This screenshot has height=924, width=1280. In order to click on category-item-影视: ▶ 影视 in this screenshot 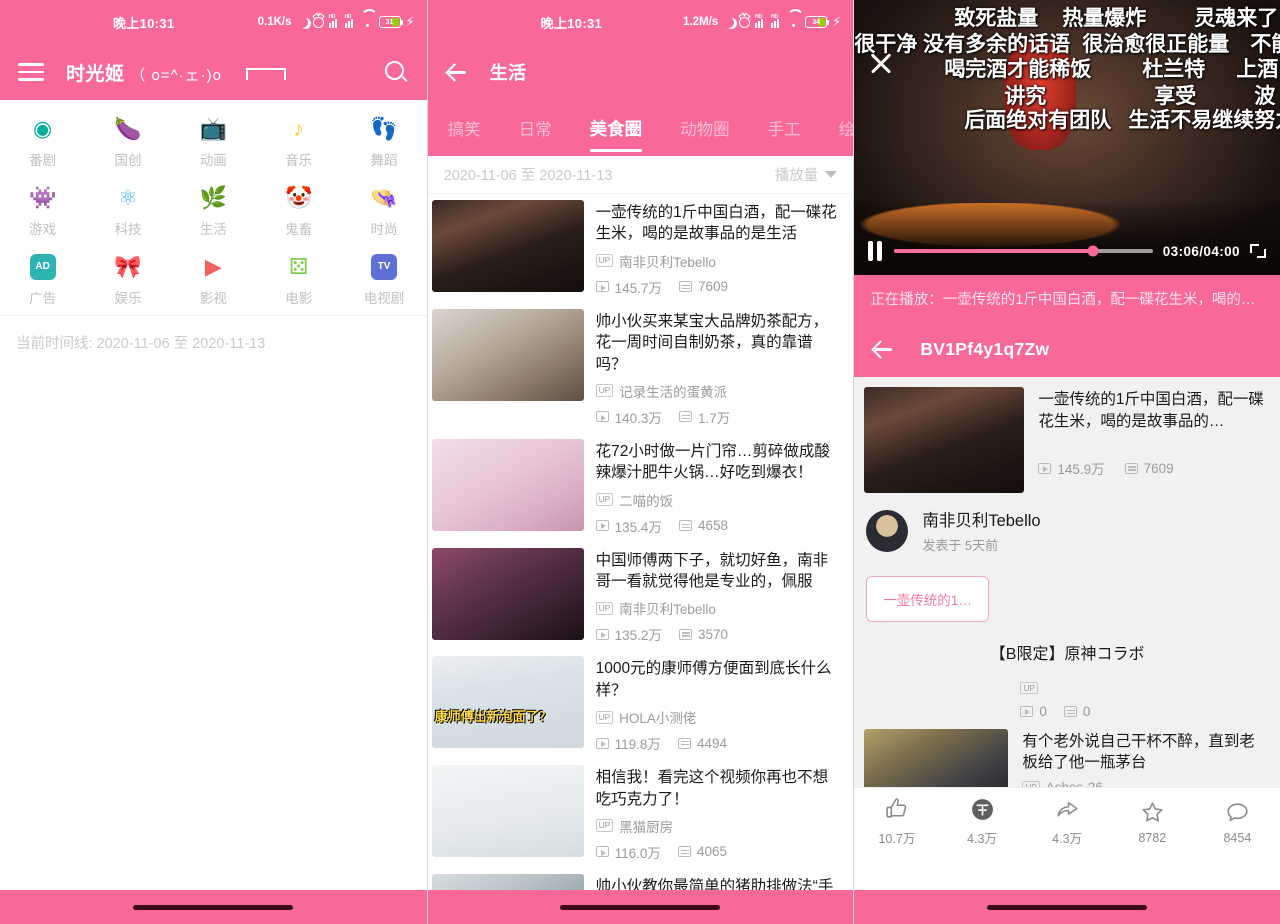, I will do `click(213, 279)`.